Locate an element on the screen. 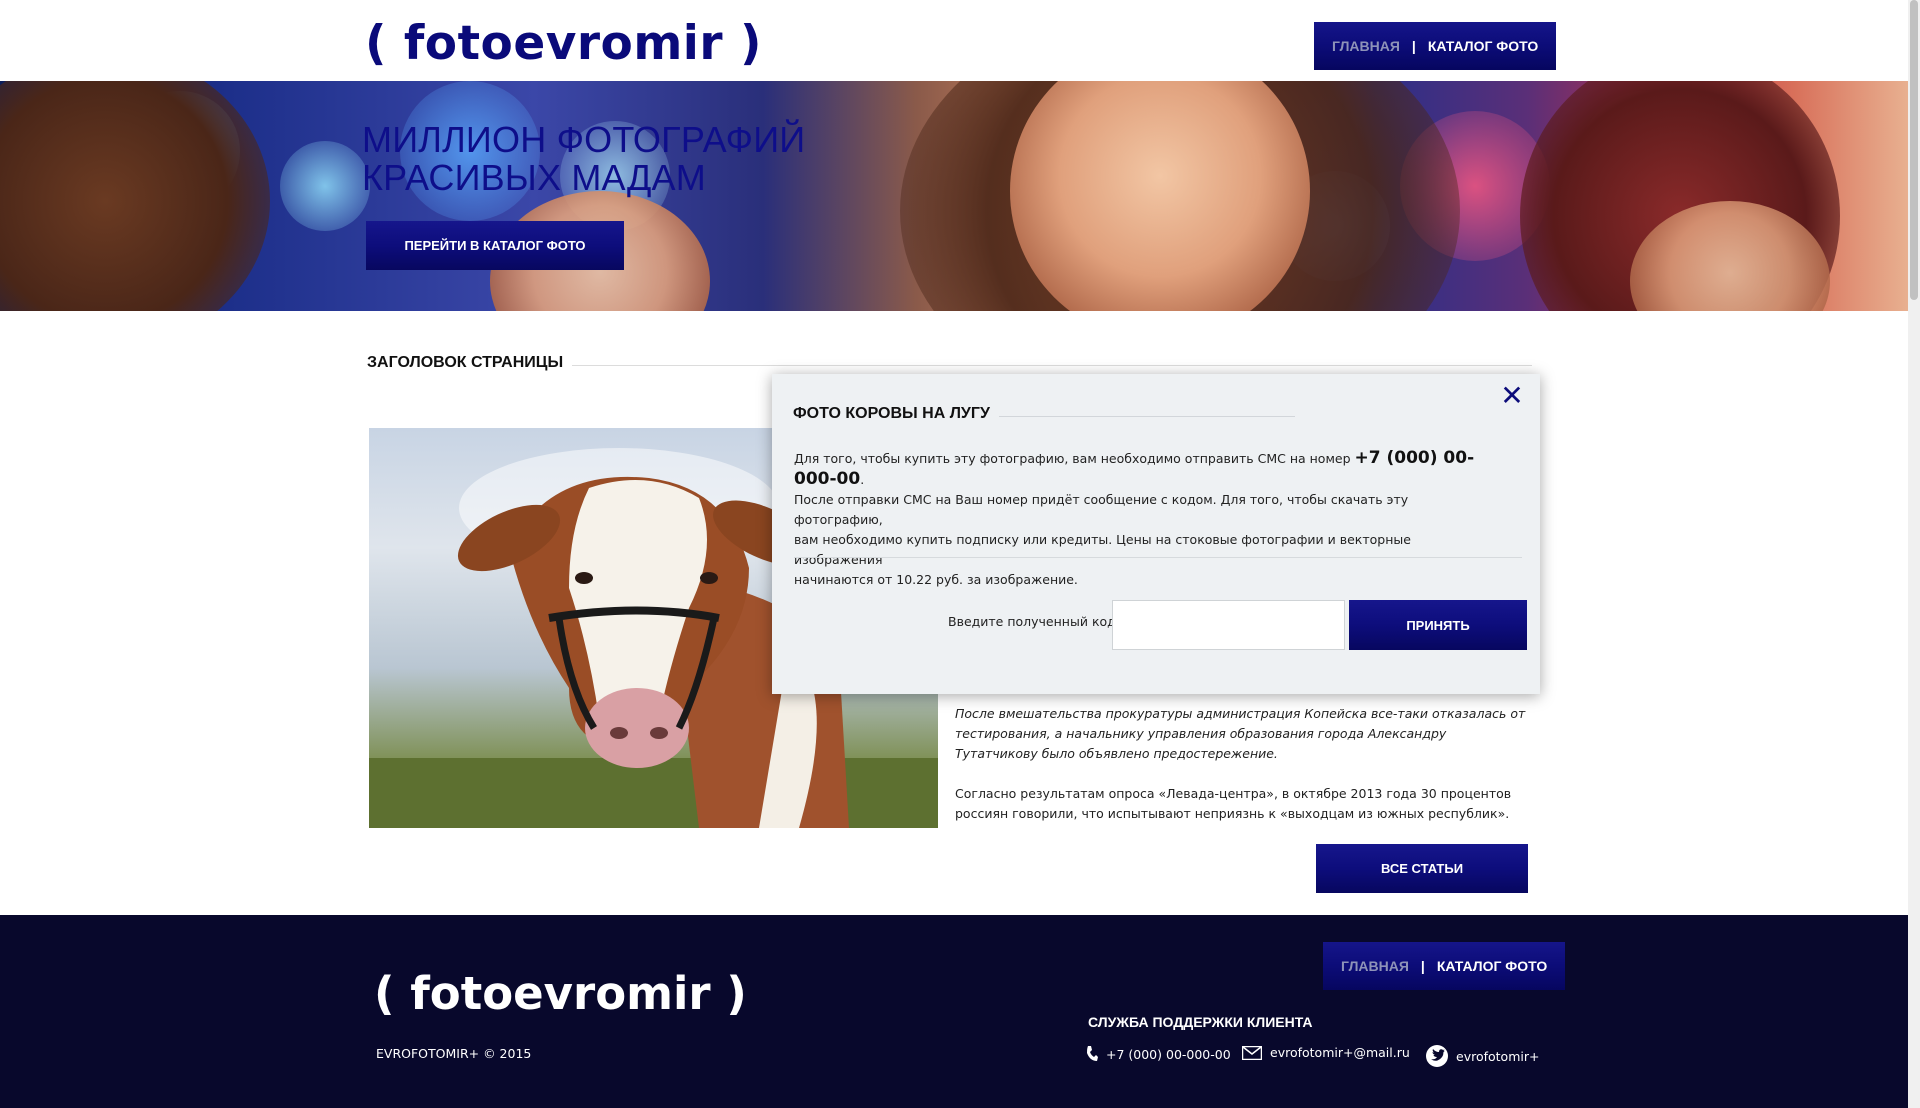 This screenshot has height=1108, width=1920. phone-icon is located at coordinates (1092, 1054).